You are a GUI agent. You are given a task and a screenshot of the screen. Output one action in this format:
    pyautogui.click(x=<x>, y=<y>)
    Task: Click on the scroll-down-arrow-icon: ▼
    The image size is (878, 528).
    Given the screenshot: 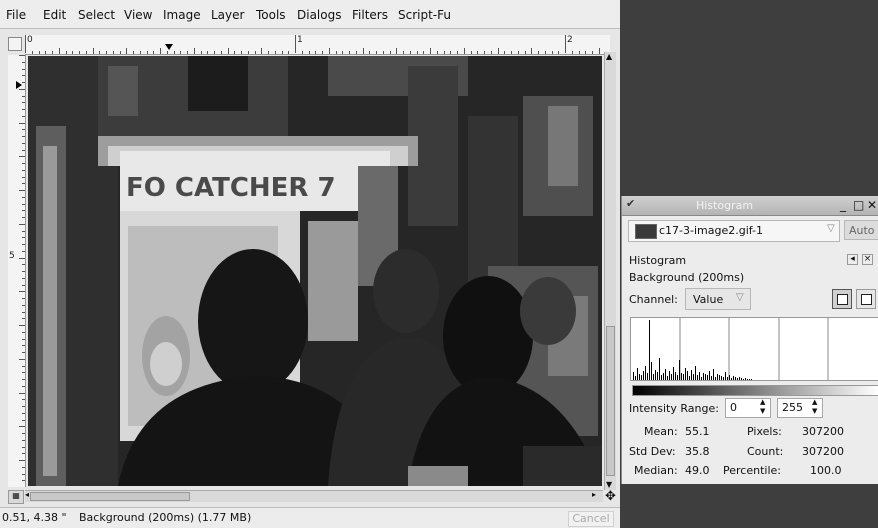 What is the action you would take?
    pyautogui.click(x=609, y=484)
    